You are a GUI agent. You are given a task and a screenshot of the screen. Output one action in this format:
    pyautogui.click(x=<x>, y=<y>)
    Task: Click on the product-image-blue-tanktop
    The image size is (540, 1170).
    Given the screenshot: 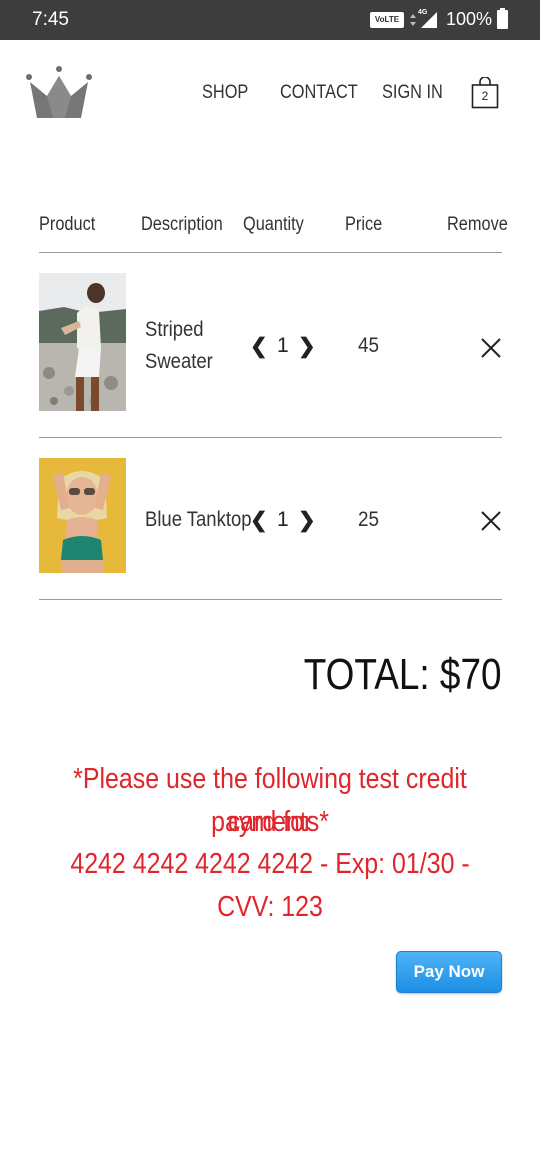 What is the action you would take?
    pyautogui.click(x=82, y=515)
    